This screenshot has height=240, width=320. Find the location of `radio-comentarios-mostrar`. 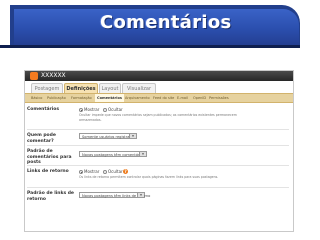

radio-comentarios-mostrar is located at coordinates (81, 110).